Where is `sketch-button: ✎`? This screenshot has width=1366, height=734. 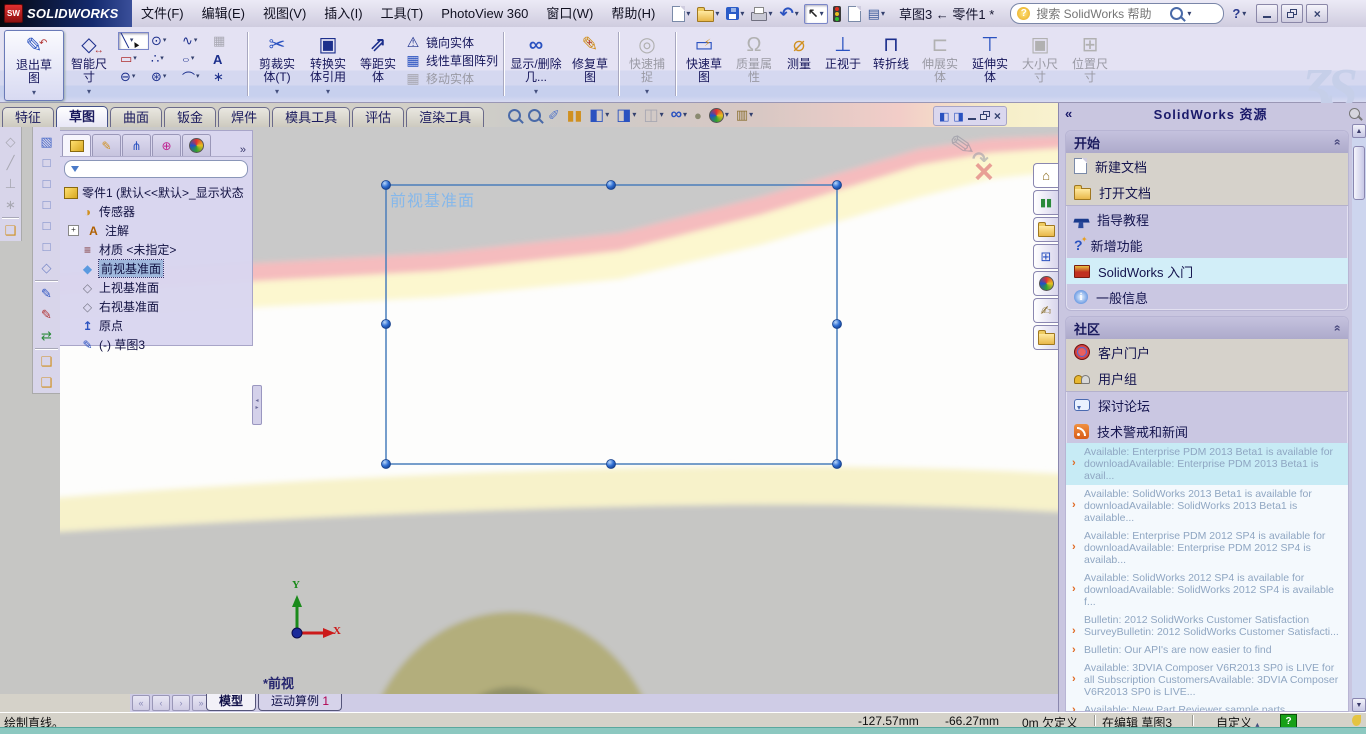 sketch-button: ✎ is located at coordinates (46, 293).